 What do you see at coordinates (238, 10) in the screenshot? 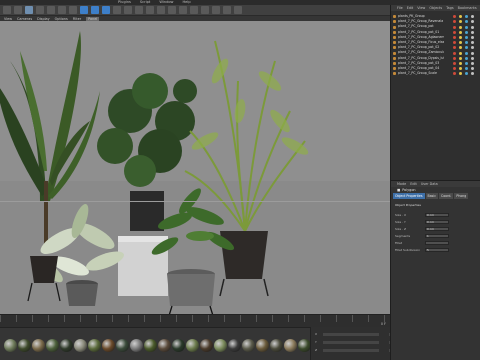
I see `light-icon` at bounding box center [238, 10].